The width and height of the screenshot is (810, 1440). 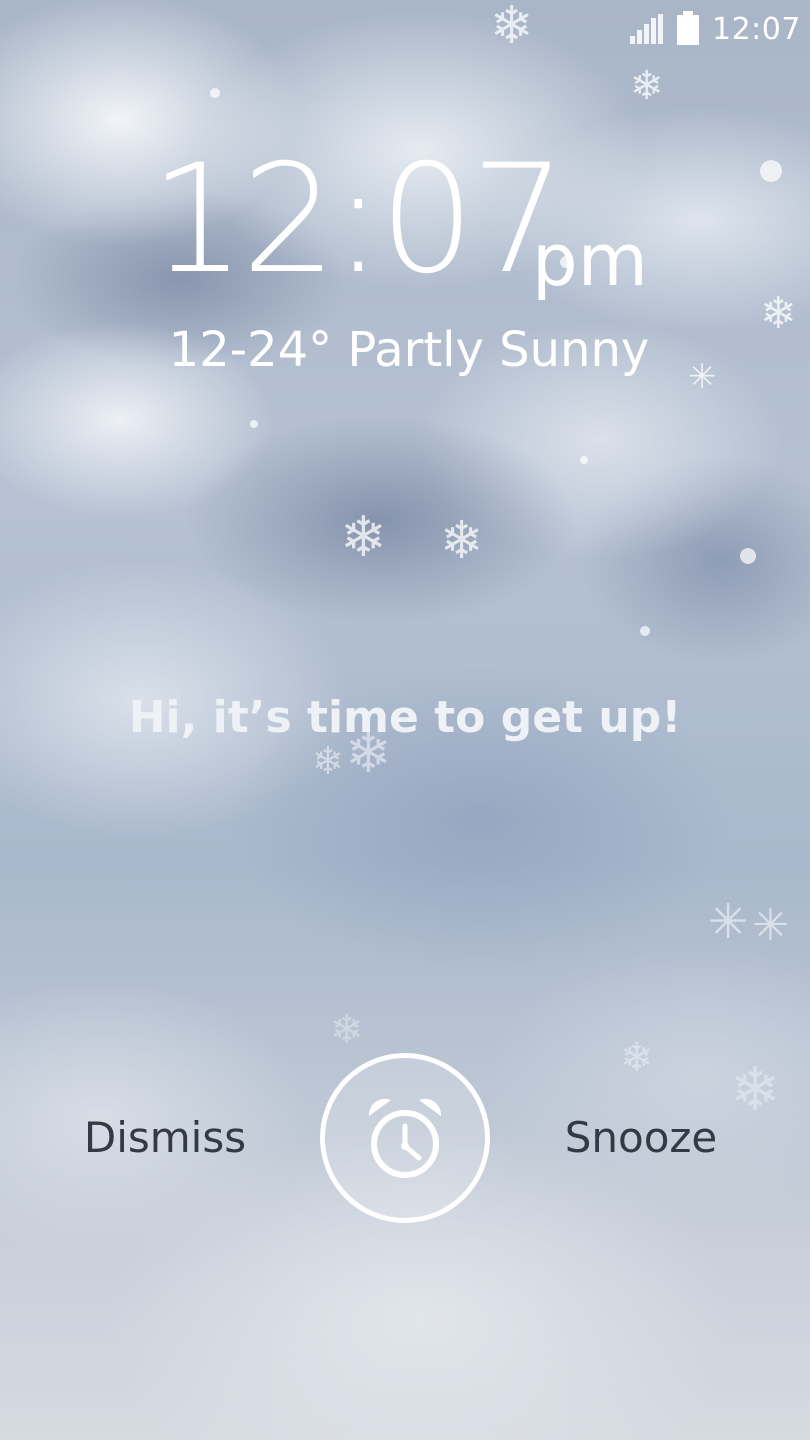 What do you see at coordinates (405, 717) in the screenshot?
I see `alarm-message: Hi, it’s time to get up!` at bounding box center [405, 717].